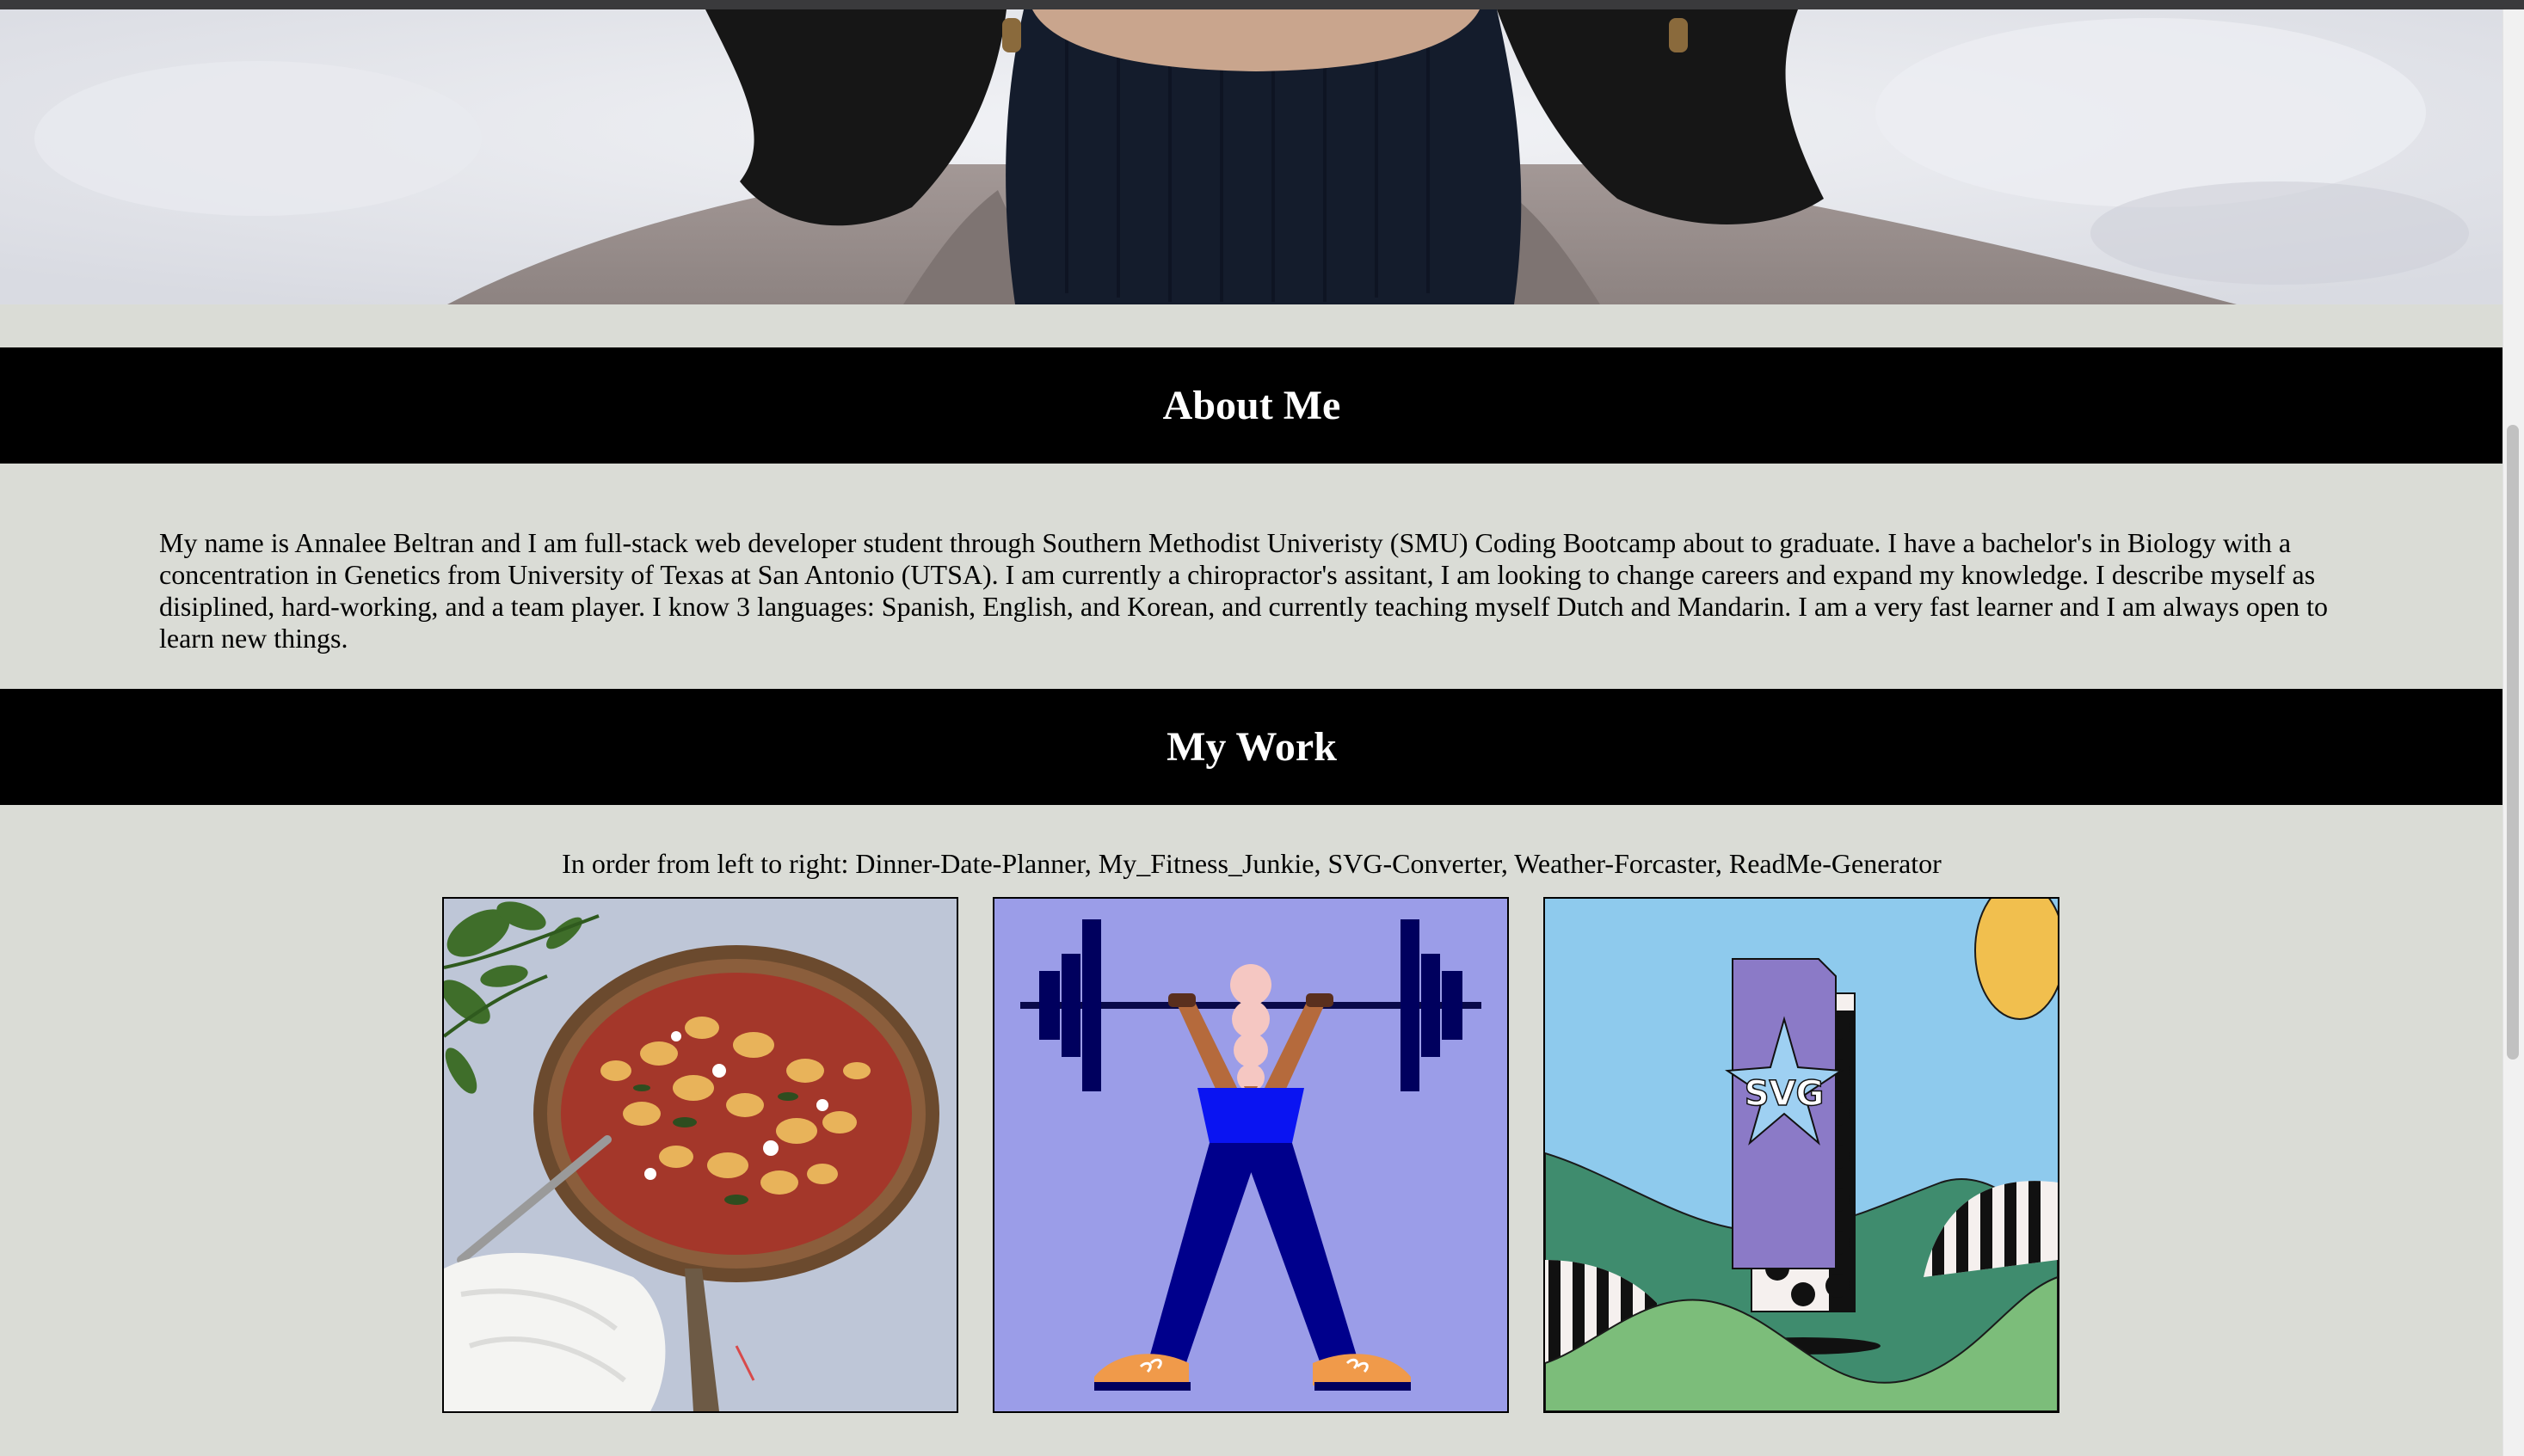  I want to click on weightlifter-illustration, so click(1250, 1155).